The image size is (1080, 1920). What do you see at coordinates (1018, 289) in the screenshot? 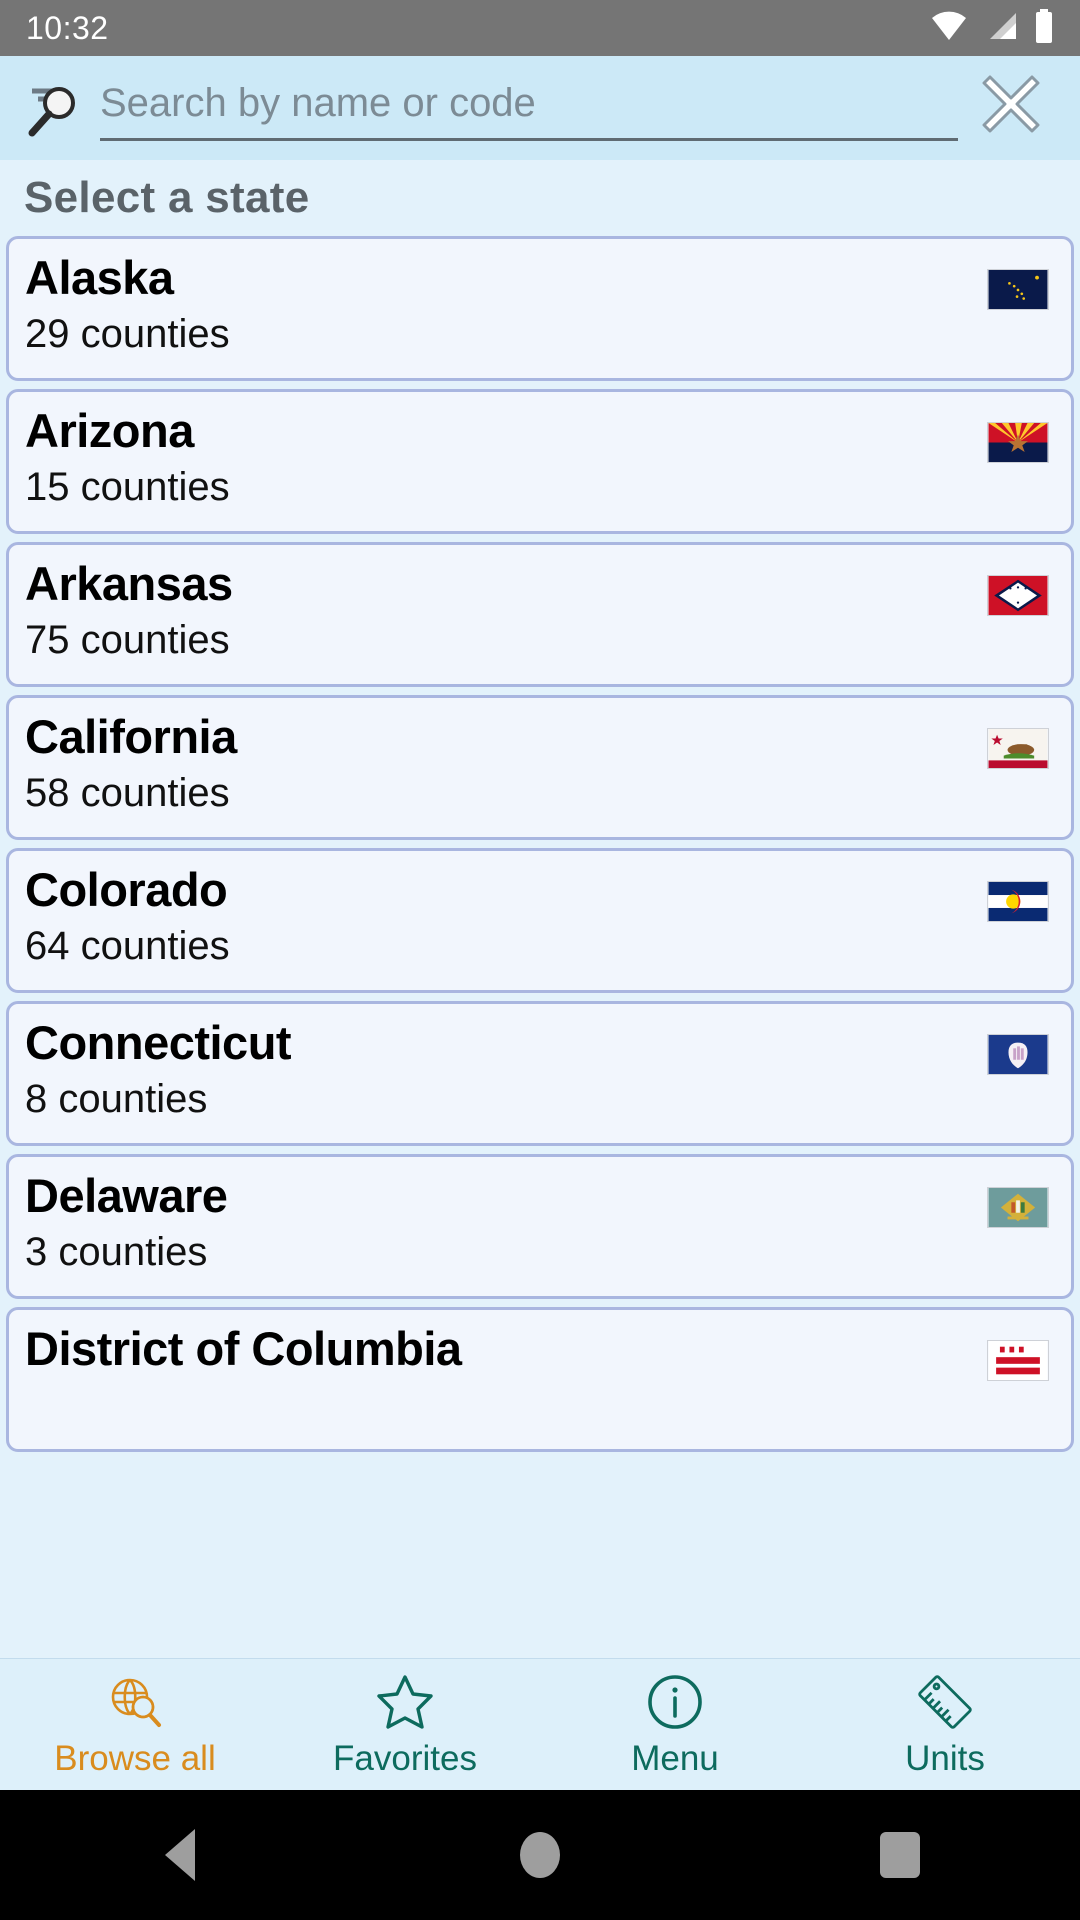
I see `alaska-flag` at bounding box center [1018, 289].